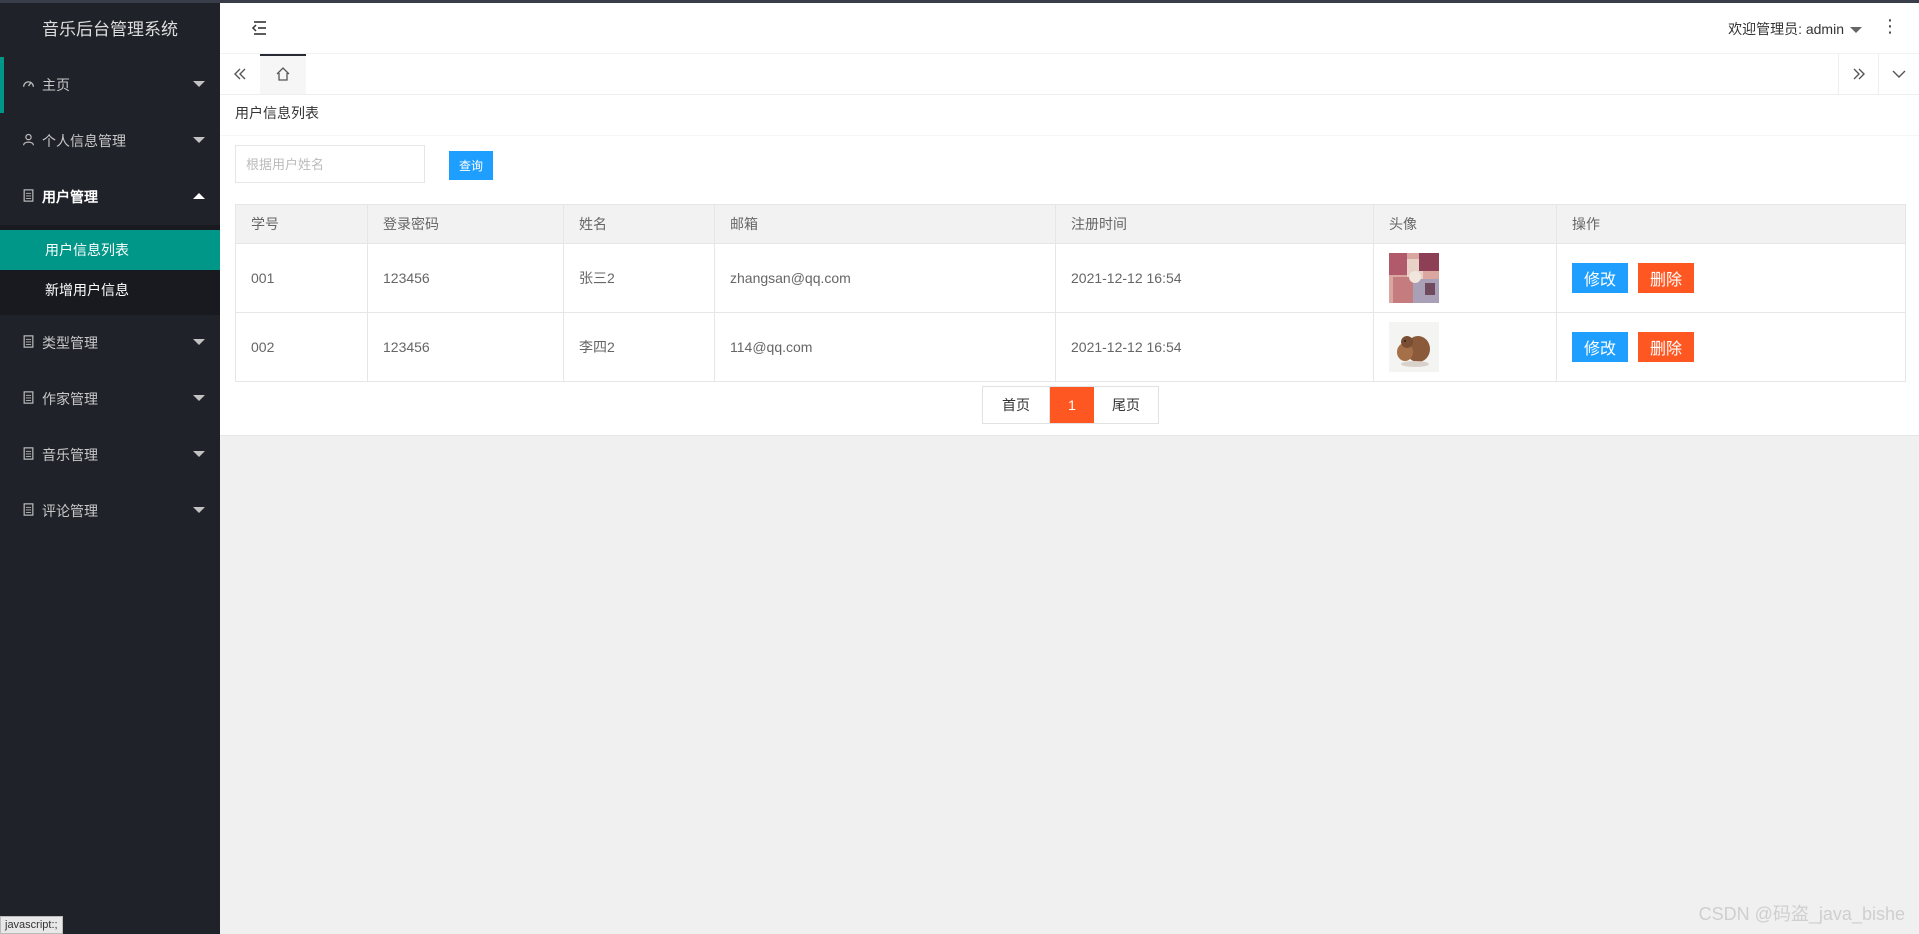 The height and width of the screenshot is (934, 1919). I want to click on cell-name: 李四2, so click(639, 347).